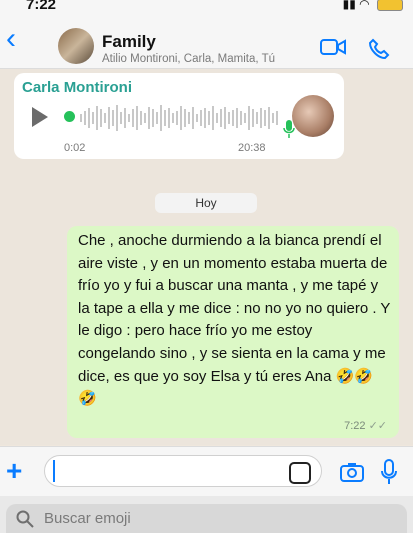  Describe the element at coordinates (206, 7) in the screenshot. I see `status-bar: 7:22 ▮▮ ◠` at that location.